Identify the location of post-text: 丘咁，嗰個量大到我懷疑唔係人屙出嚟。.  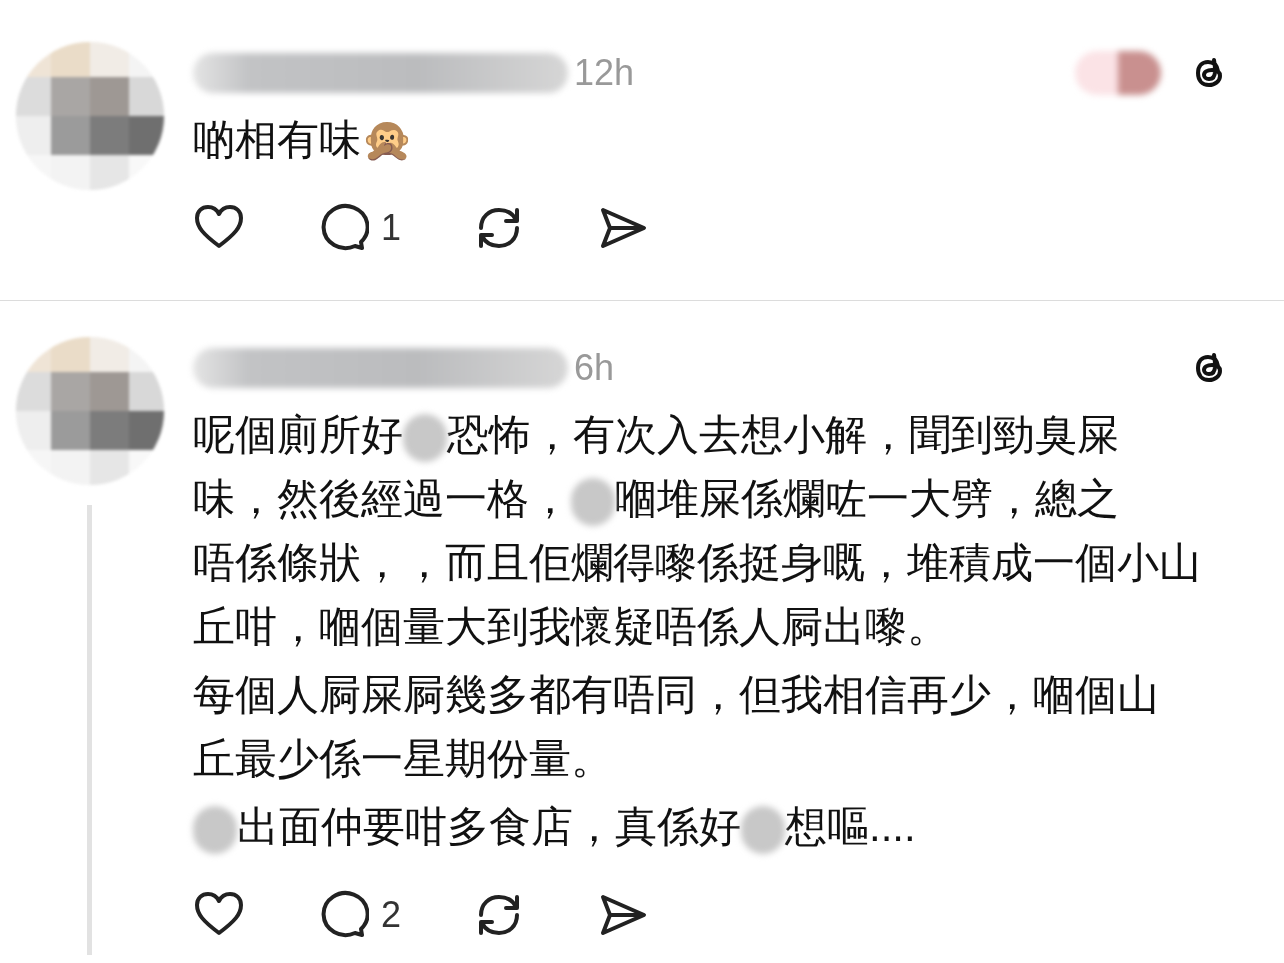
(571, 626).